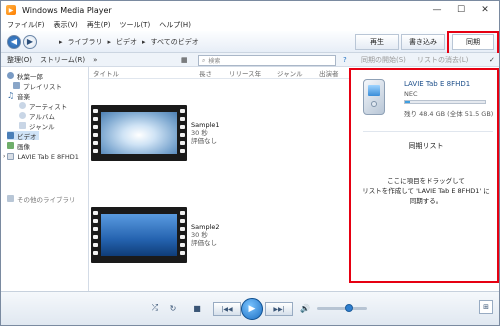  What do you see at coordinates (442, 60) in the screenshot?
I see `clear-list-button: リストの消去(L)` at bounding box center [442, 60].